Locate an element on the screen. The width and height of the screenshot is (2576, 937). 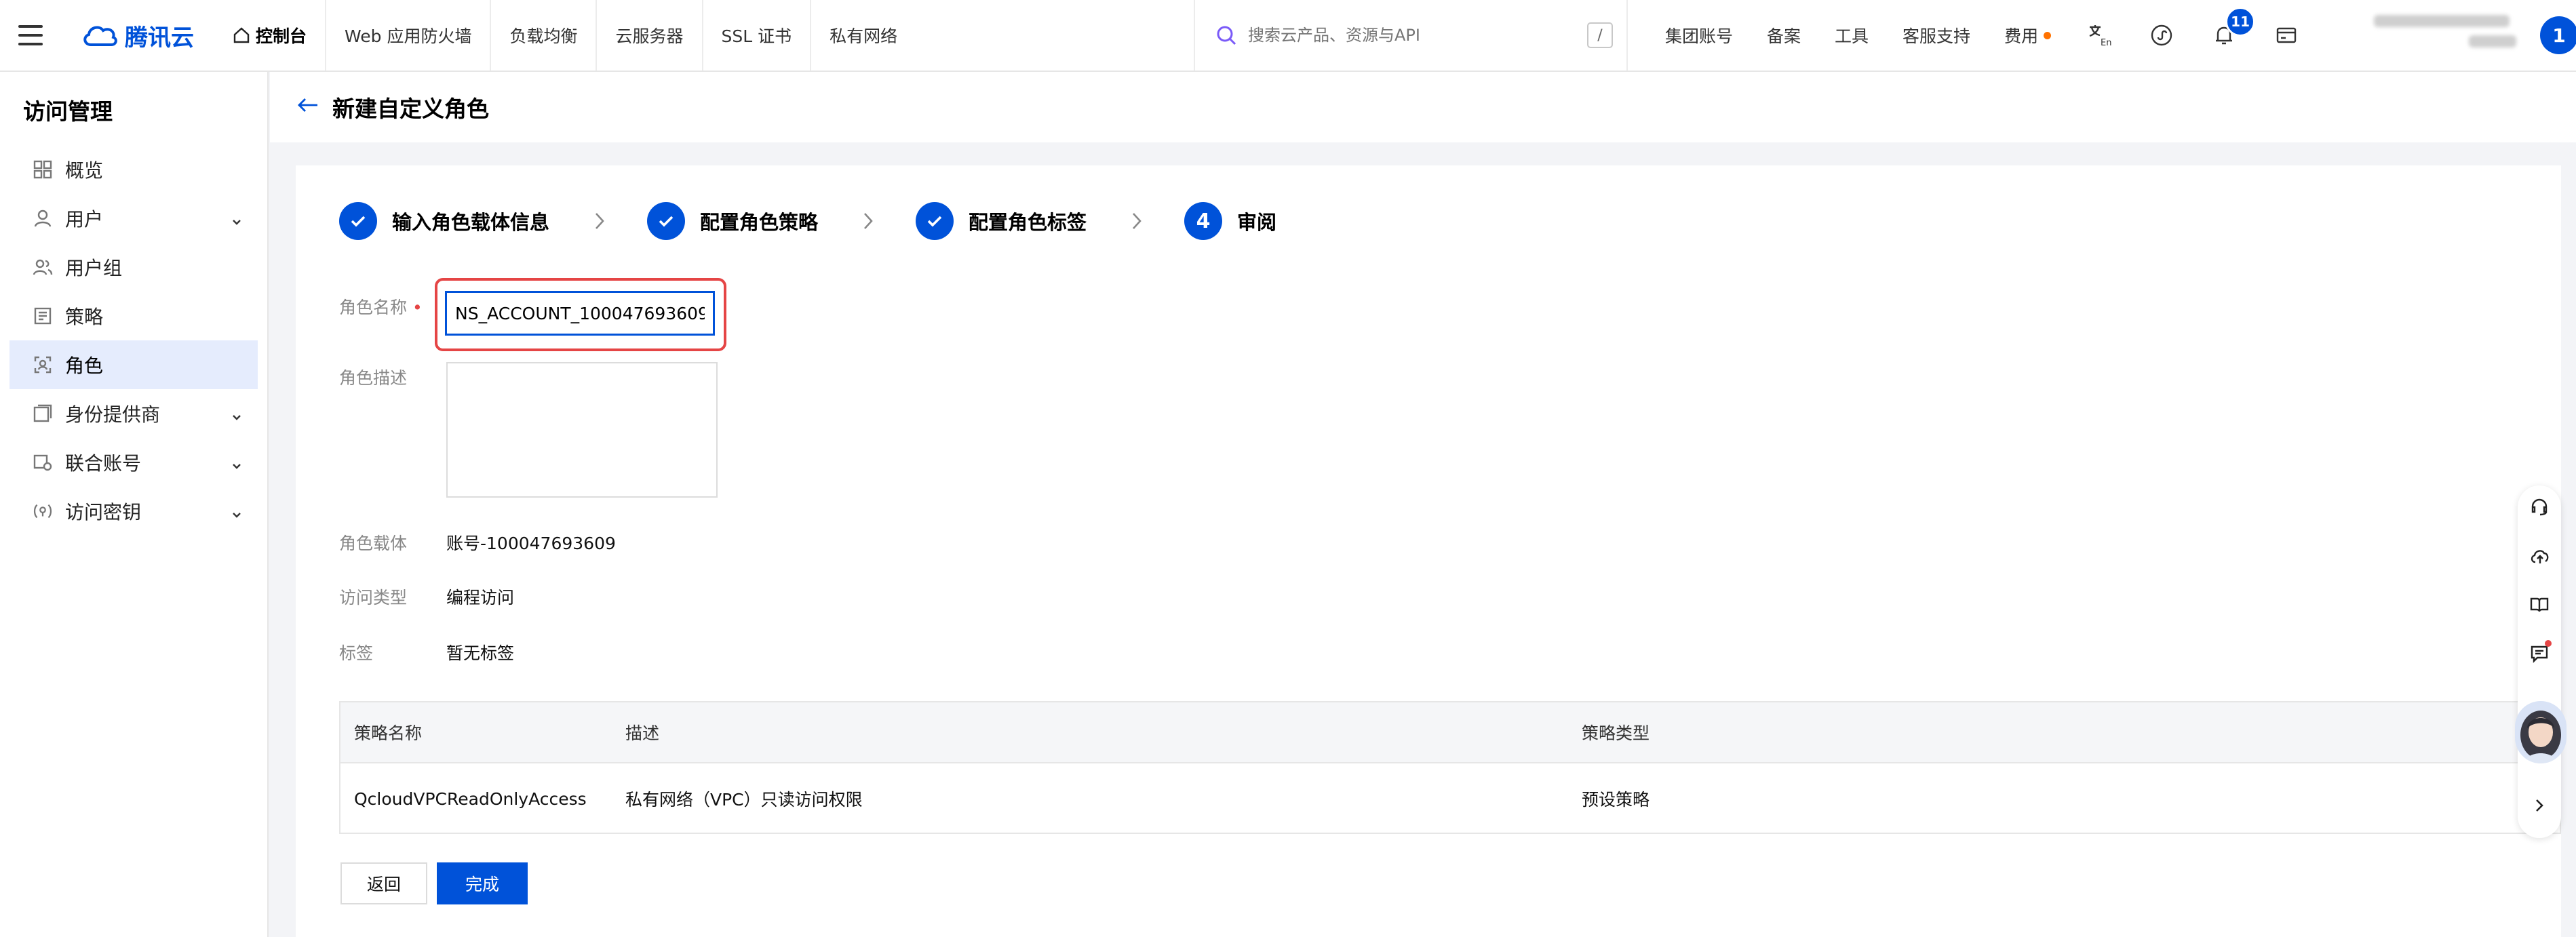
sidebar-item-access-keys: 访问密钥 is located at coordinates (133, 511).